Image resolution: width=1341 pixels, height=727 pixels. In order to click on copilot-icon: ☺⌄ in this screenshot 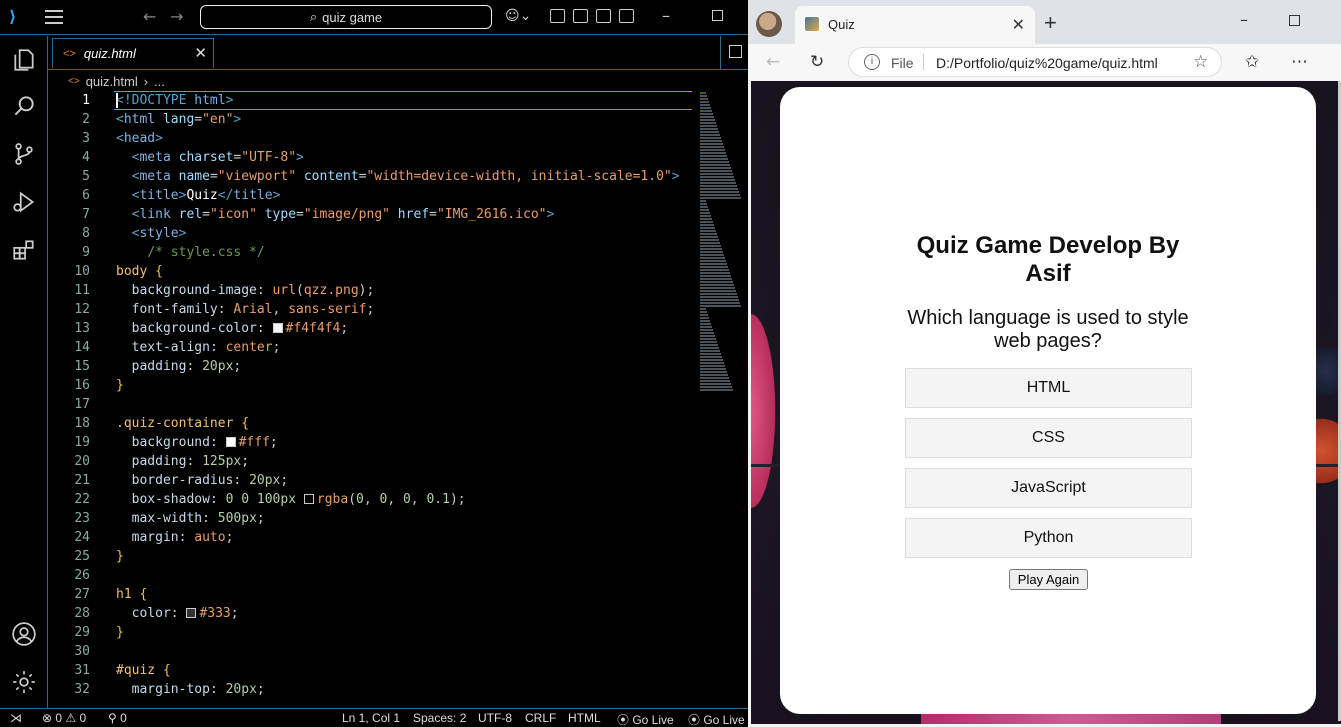, I will do `click(518, 16)`.